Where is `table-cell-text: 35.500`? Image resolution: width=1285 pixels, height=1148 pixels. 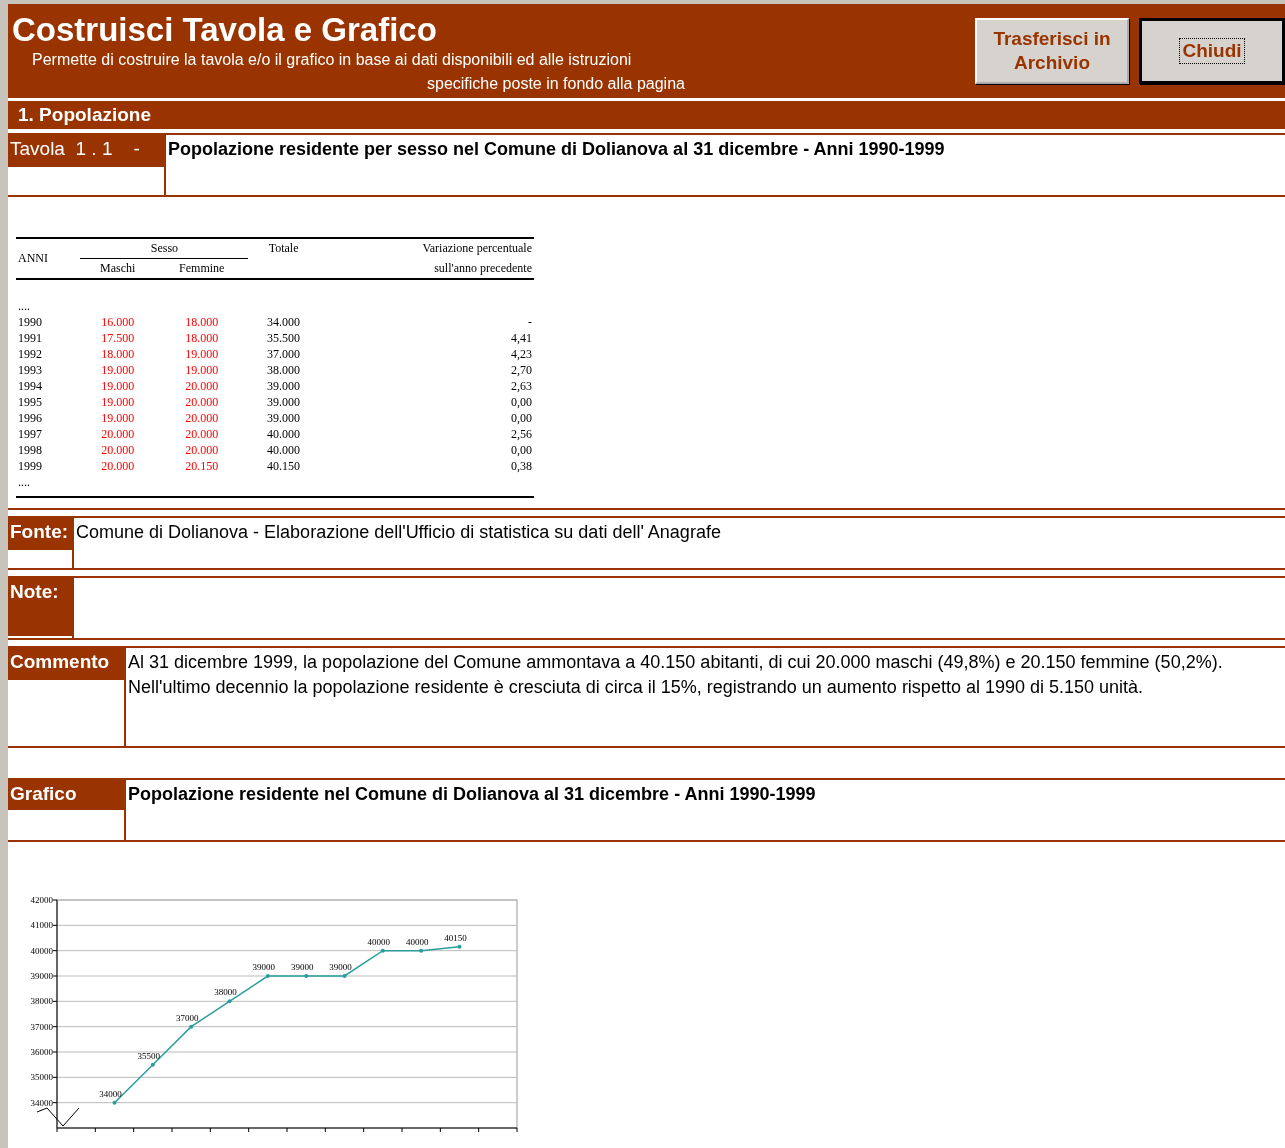 table-cell-text: 35.500 is located at coordinates (284, 338).